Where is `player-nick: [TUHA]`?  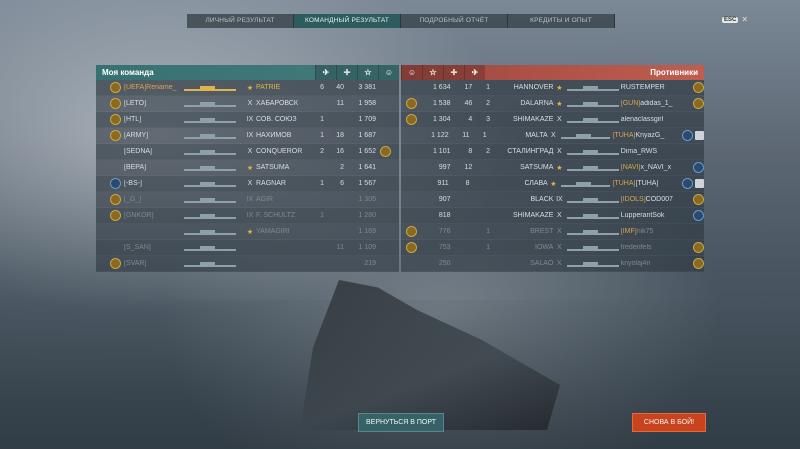 player-nick: [TUHA] is located at coordinates (647, 183).